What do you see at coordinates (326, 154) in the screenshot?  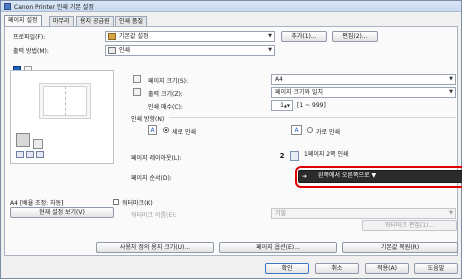 I see `page-layout-value: 1페이지 2쪽 인쇄` at bounding box center [326, 154].